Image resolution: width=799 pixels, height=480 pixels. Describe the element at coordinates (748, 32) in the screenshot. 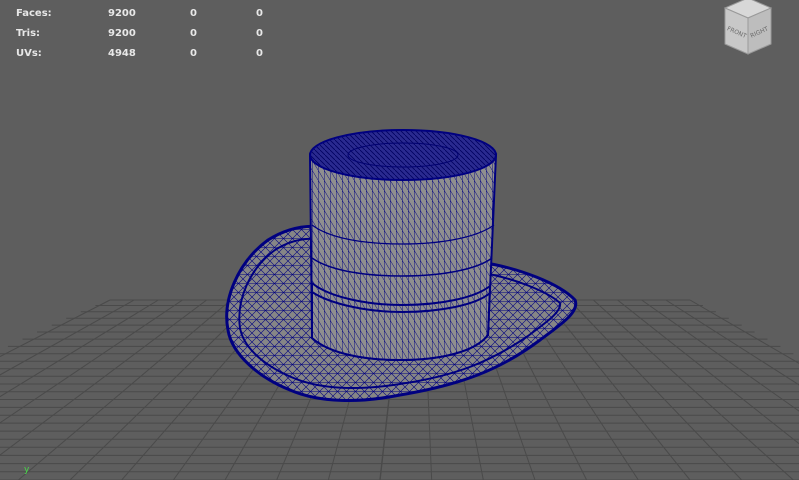

I see `view-cube: FRONT RIGHT` at that location.